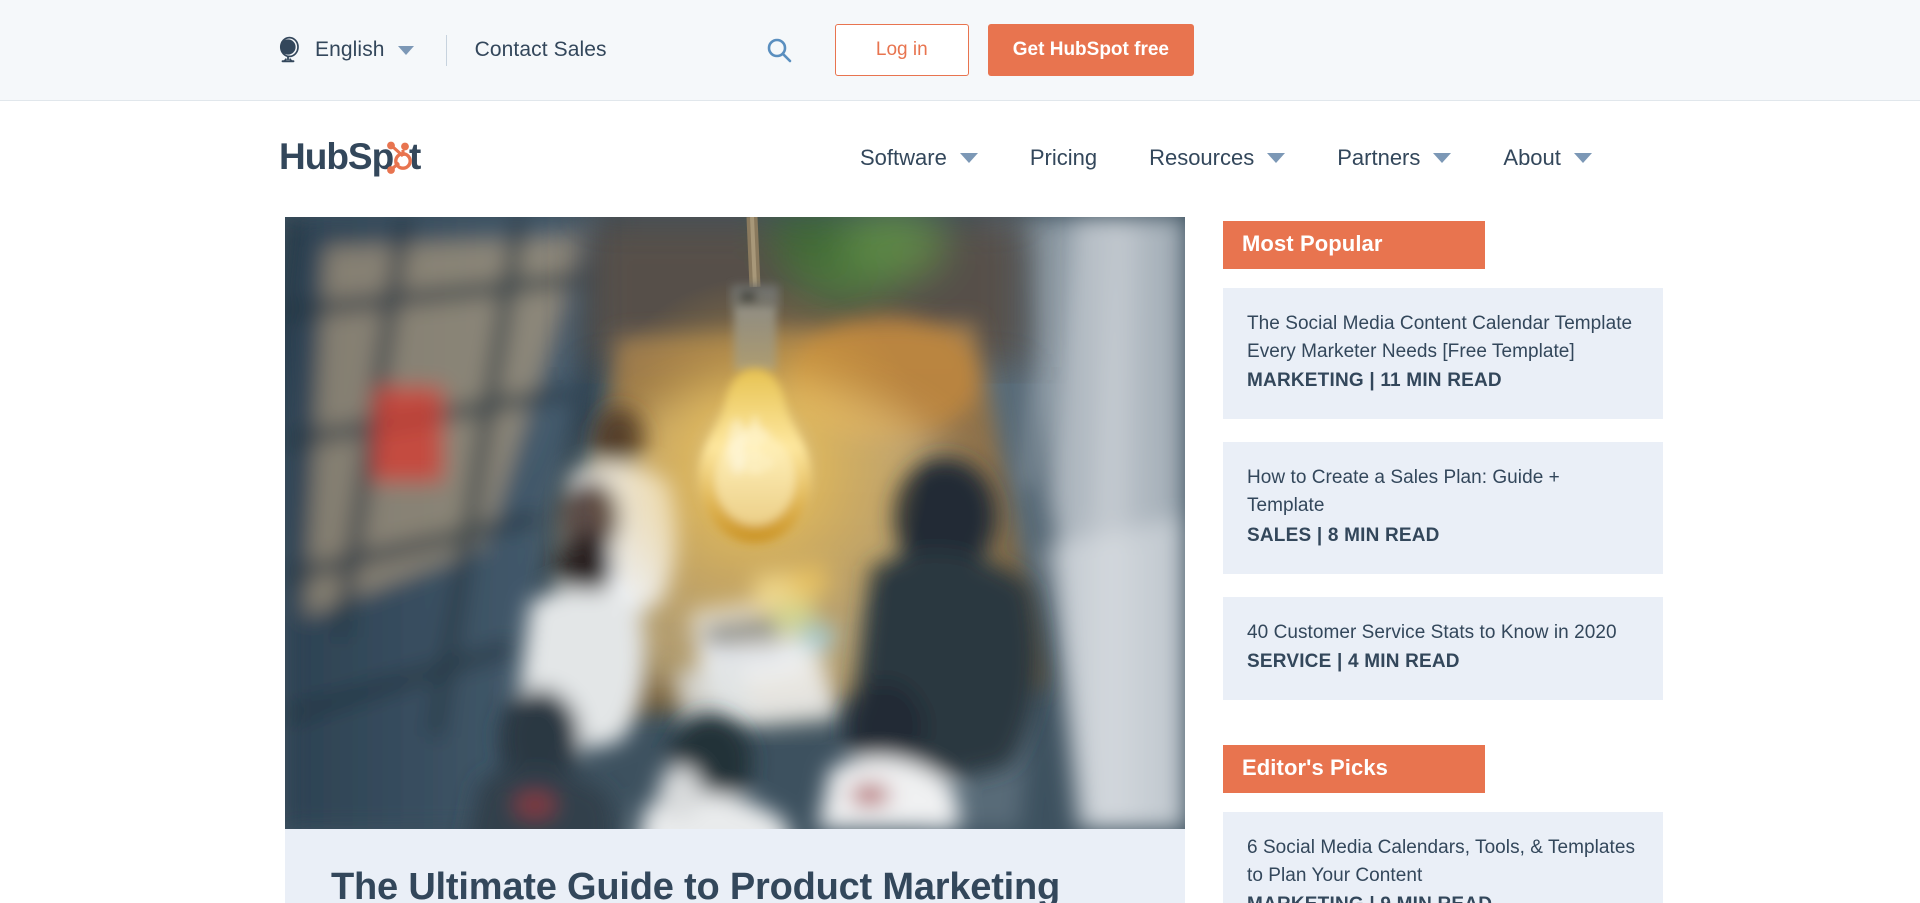  What do you see at coordinates (1532, 157) in the screenshot?
I see `nav-item-label: About` at bounding box center [1532, 157].